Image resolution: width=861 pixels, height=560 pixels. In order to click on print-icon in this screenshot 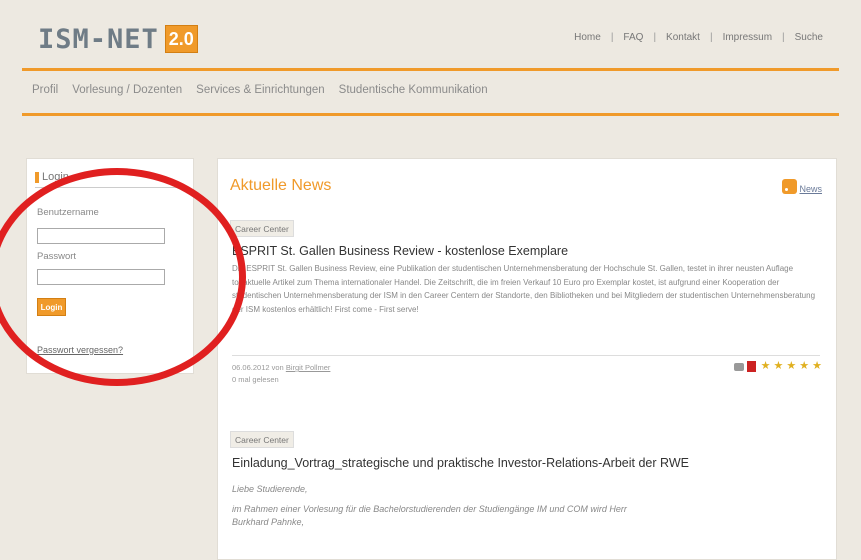, I will do `click(738, 366)`.